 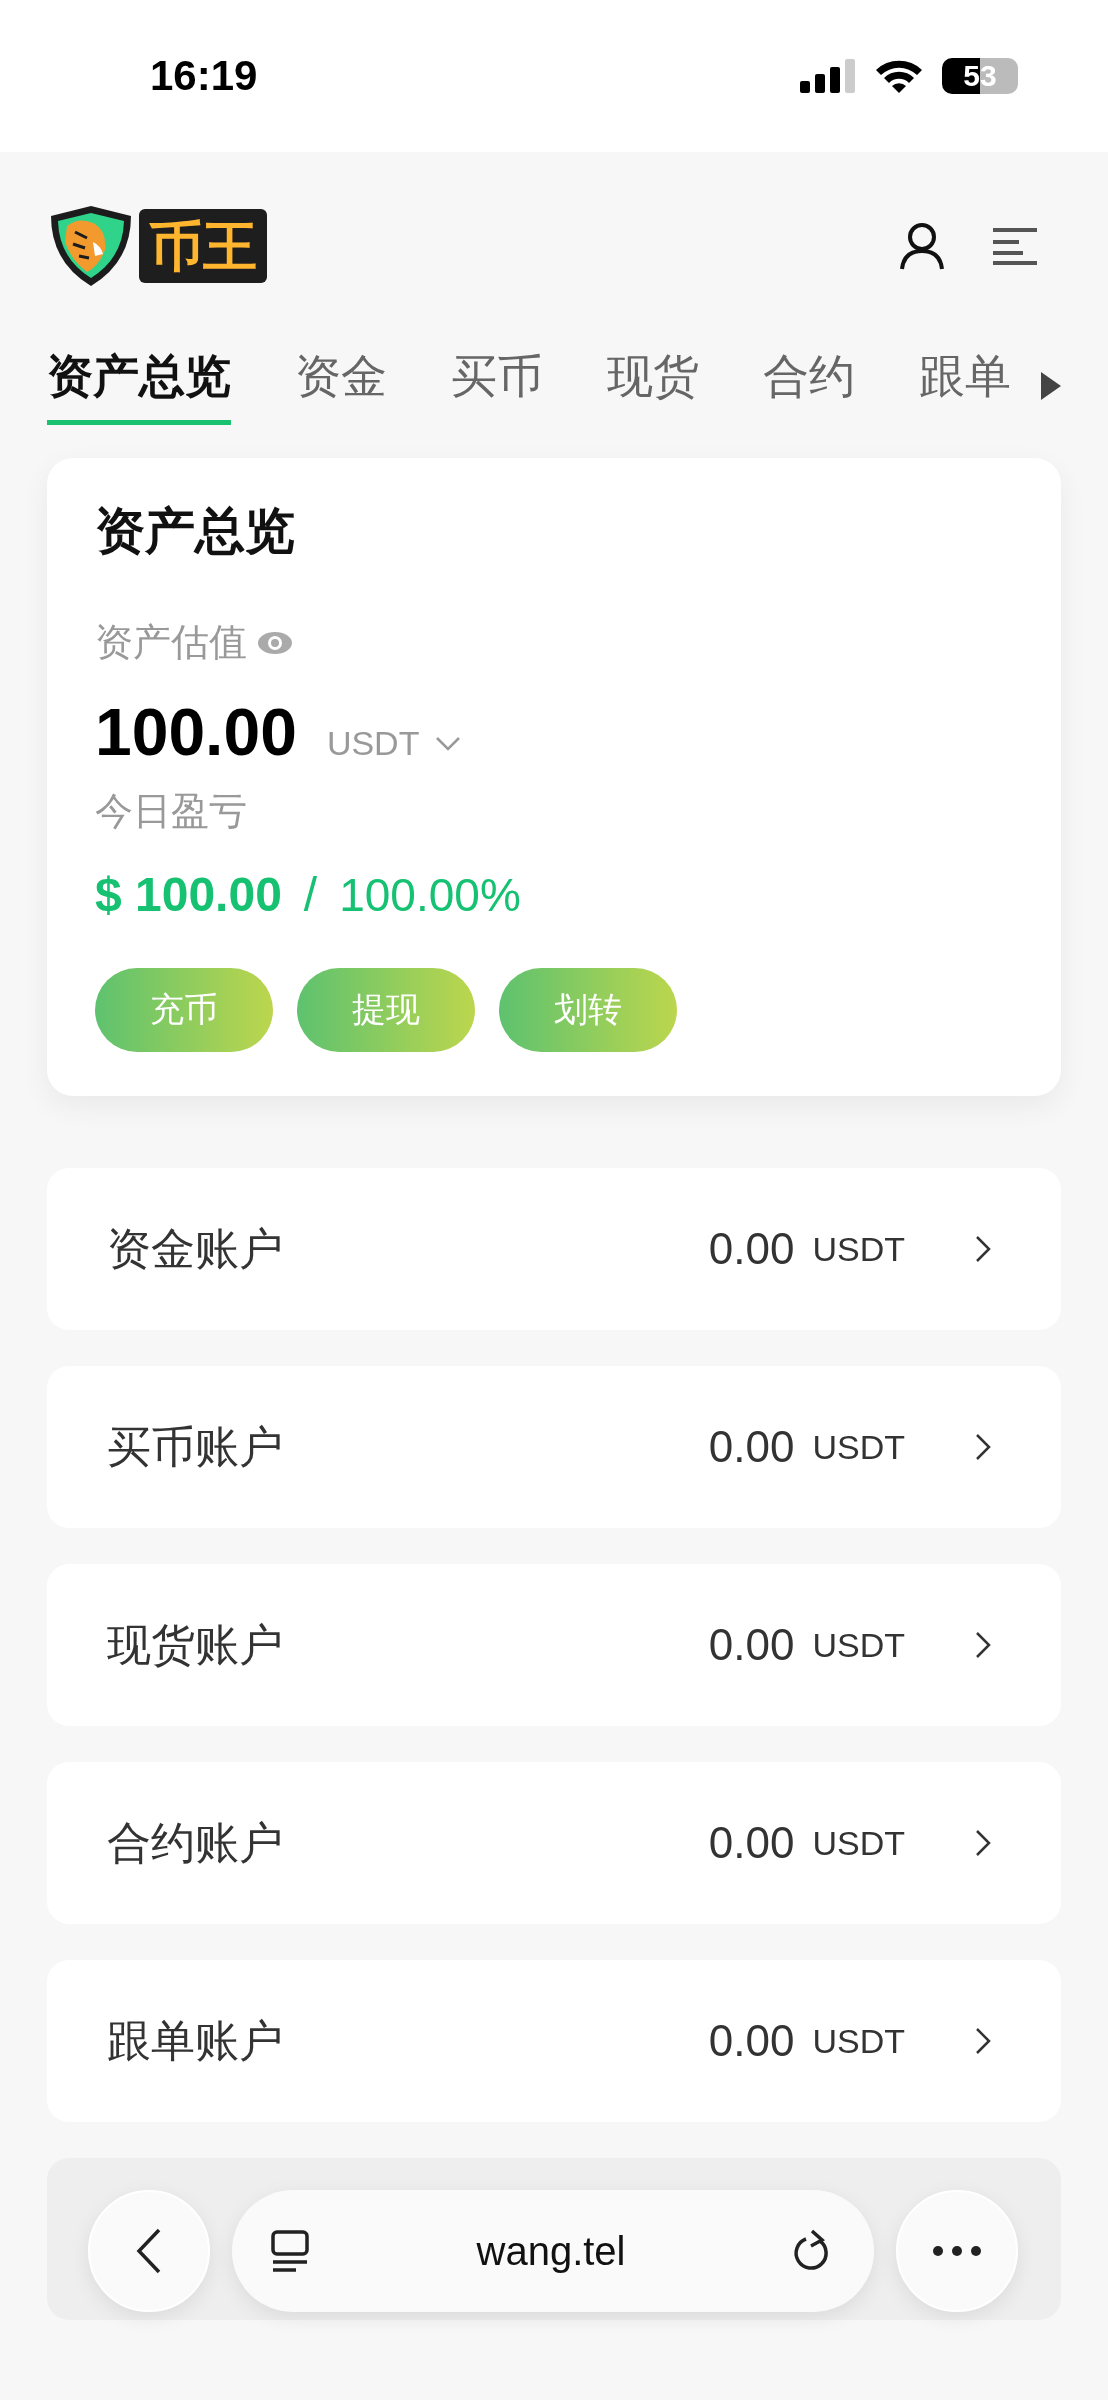 I want to click on pnl-label: 今日盈亏, so click(x=171, y=811).